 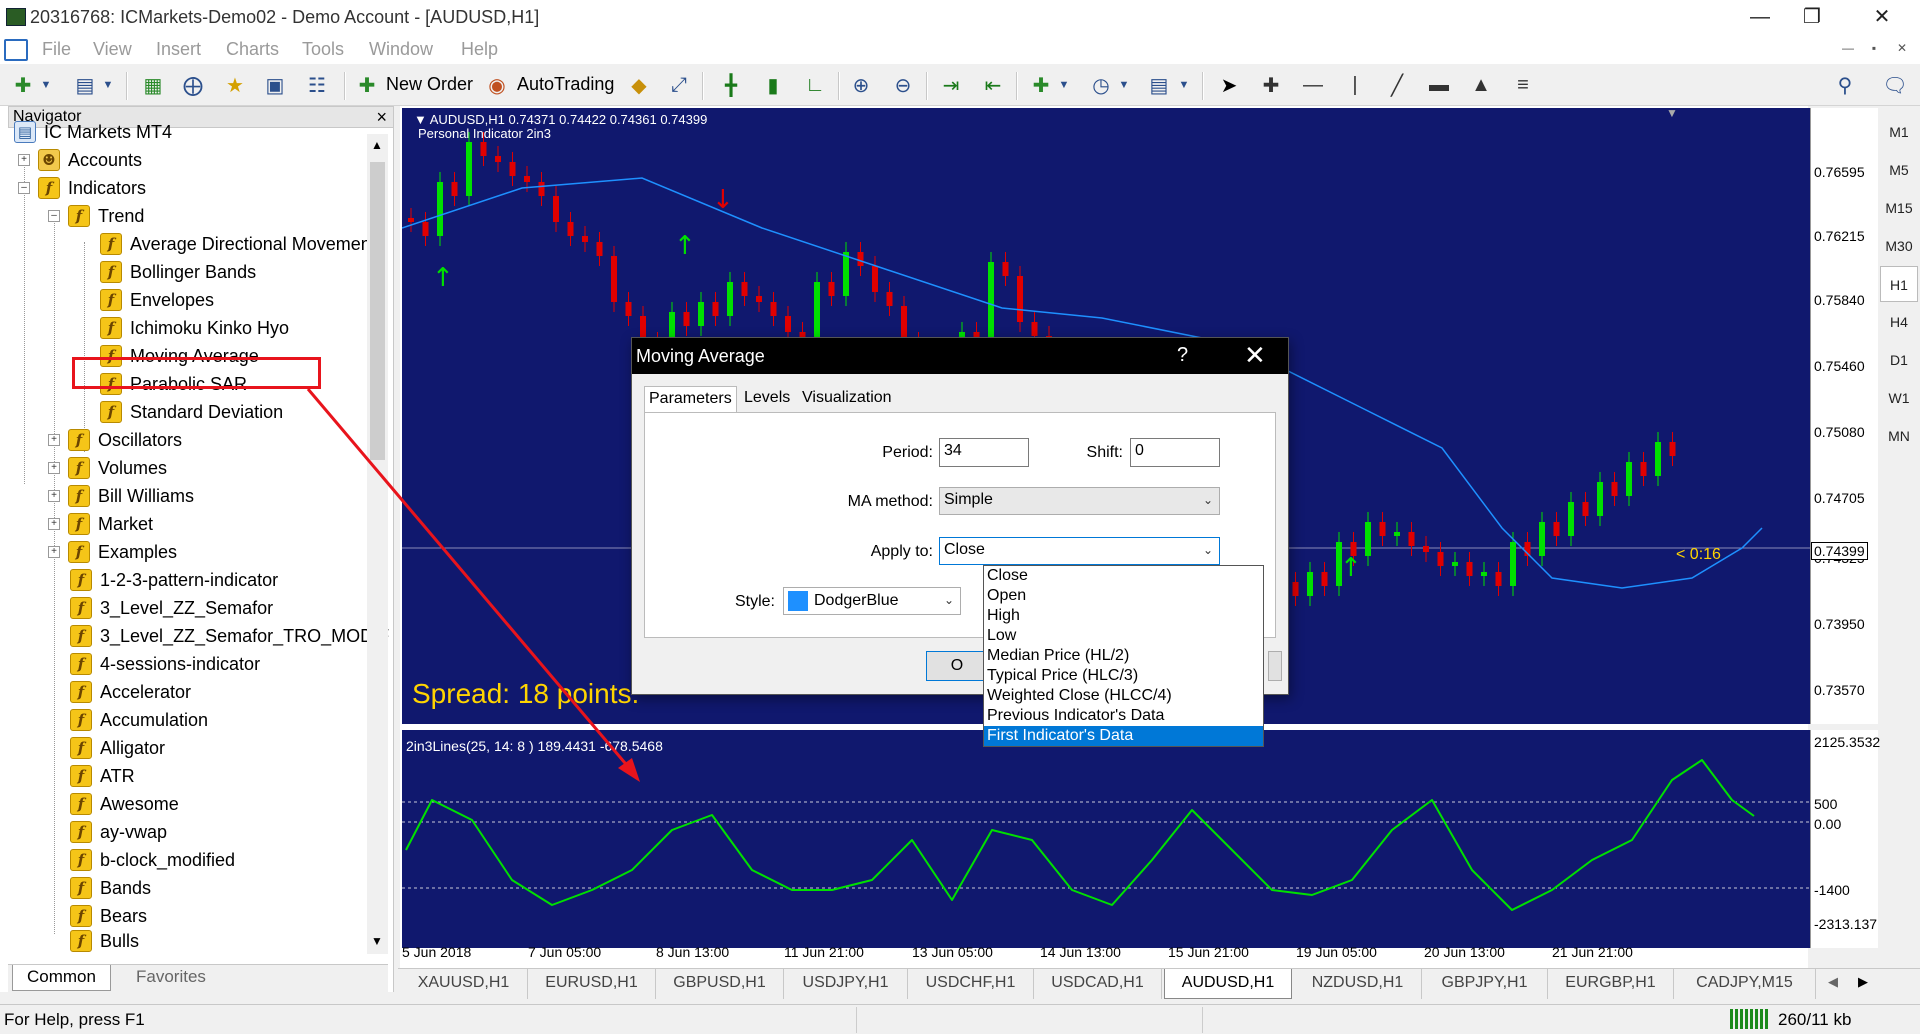 I want to click on cancel-button, so click(x=1275, y=666).